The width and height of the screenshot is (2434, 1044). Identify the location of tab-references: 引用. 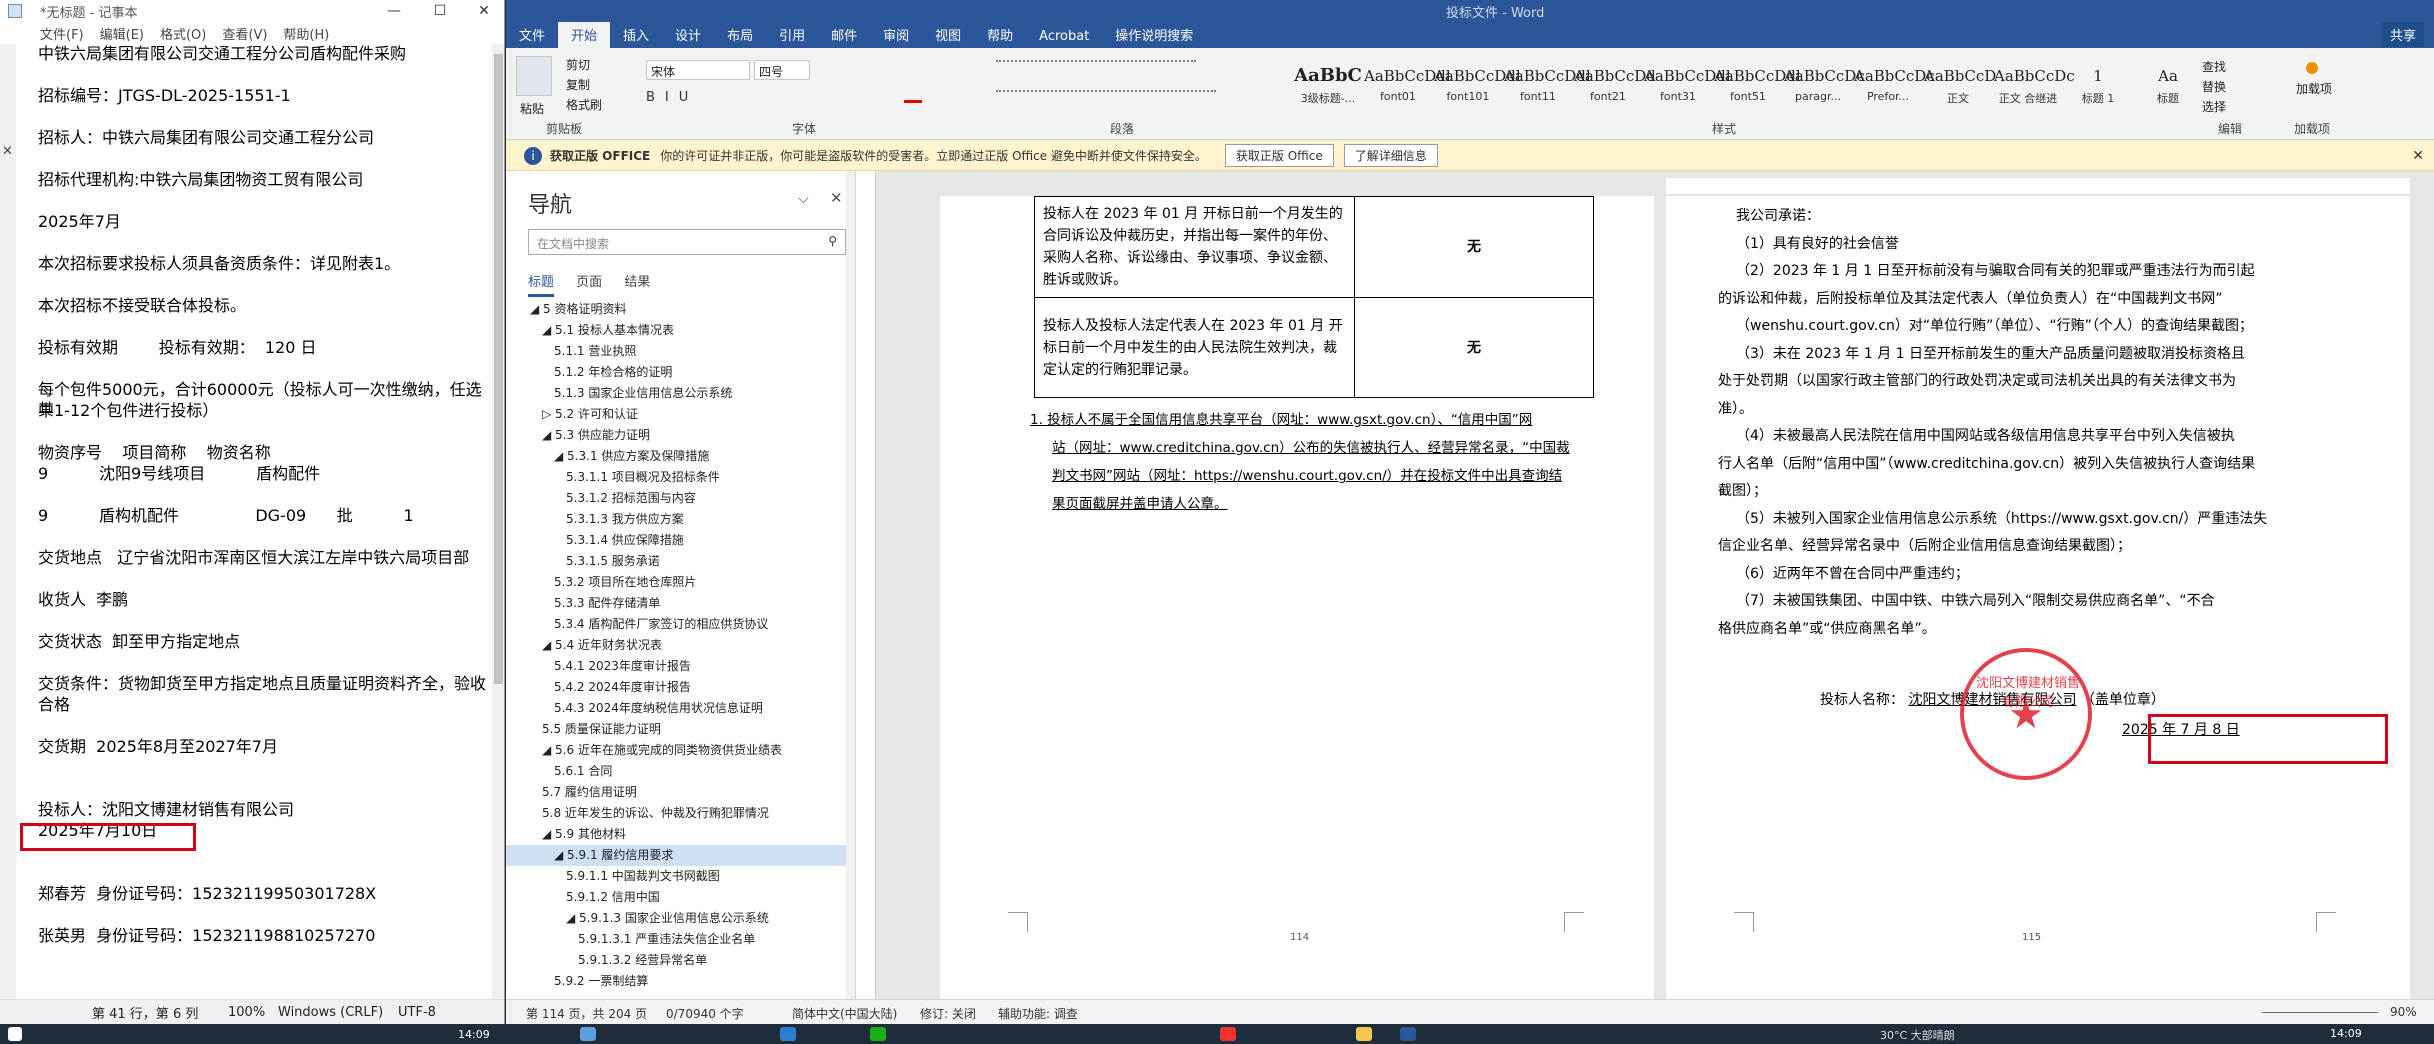
(792, 34).